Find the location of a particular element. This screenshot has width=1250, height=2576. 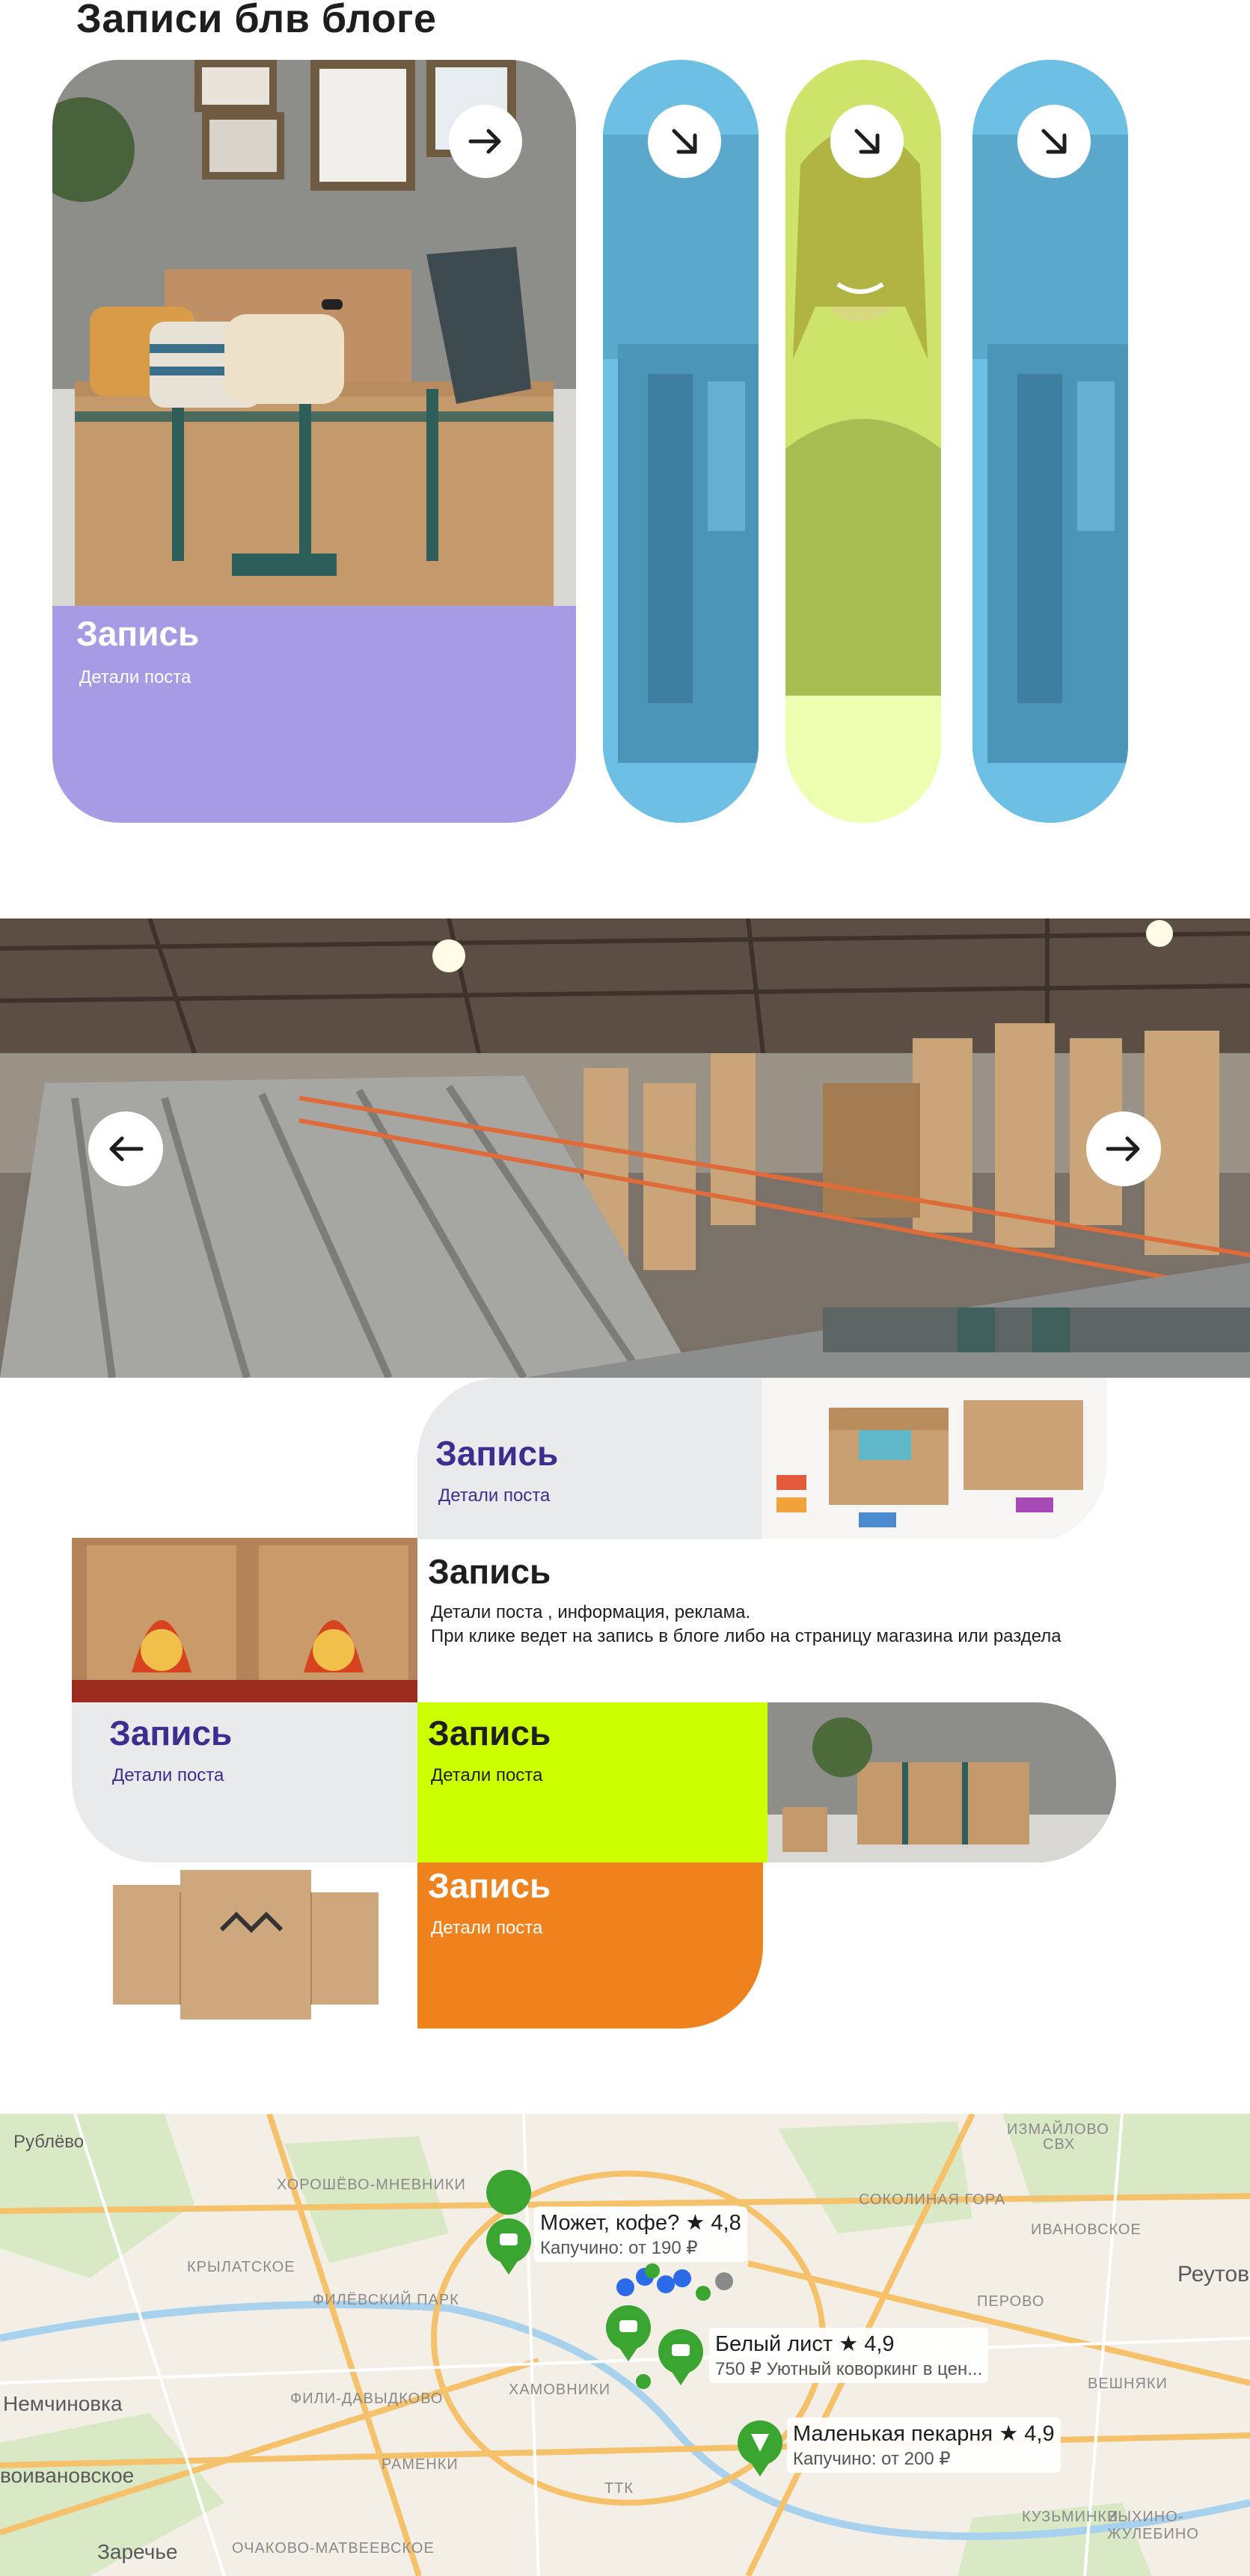

map-district-label: ВЕШНЯКИ is located at coordinates (1128, 2384).